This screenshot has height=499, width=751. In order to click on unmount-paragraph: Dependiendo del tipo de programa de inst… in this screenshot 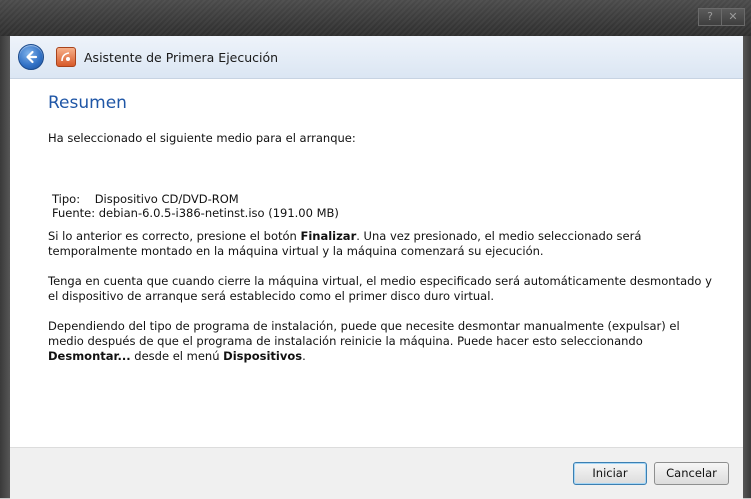, I will do `click(383, 341)`.